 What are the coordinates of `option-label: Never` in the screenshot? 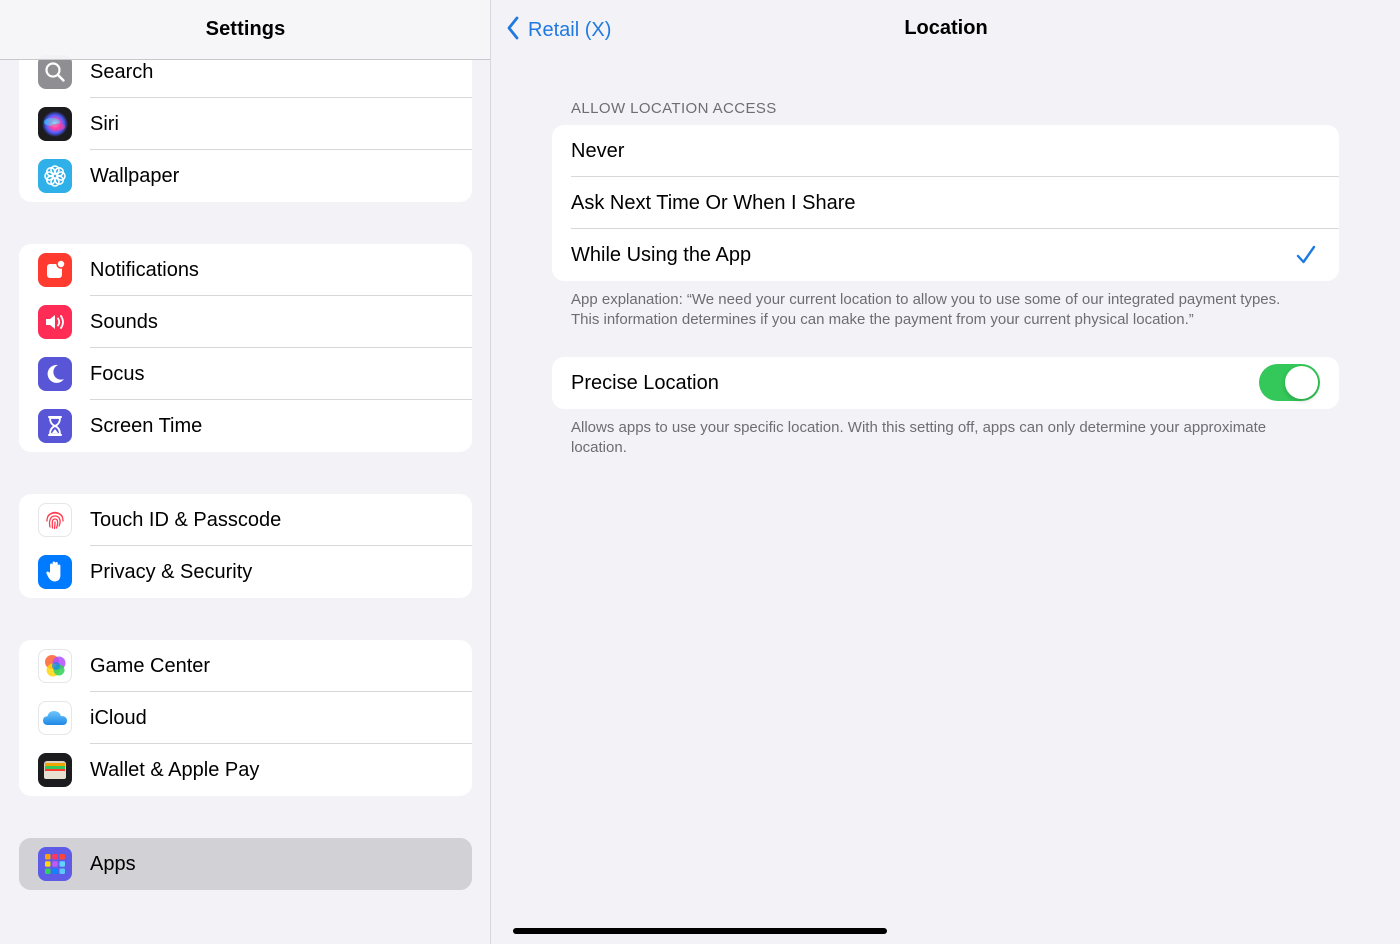 It's located at (598, 150).